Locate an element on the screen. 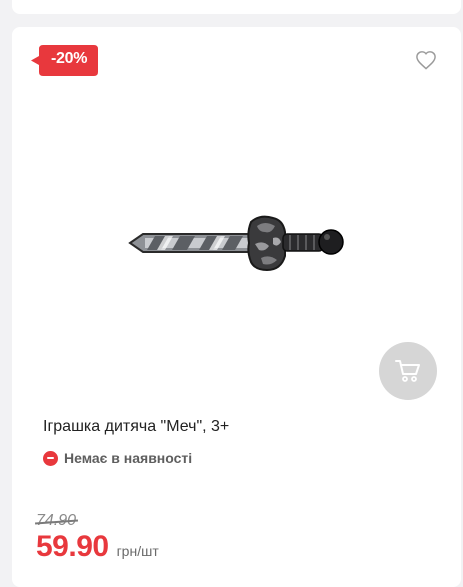  add-to-cart-button is located at coordinates (408, 371).